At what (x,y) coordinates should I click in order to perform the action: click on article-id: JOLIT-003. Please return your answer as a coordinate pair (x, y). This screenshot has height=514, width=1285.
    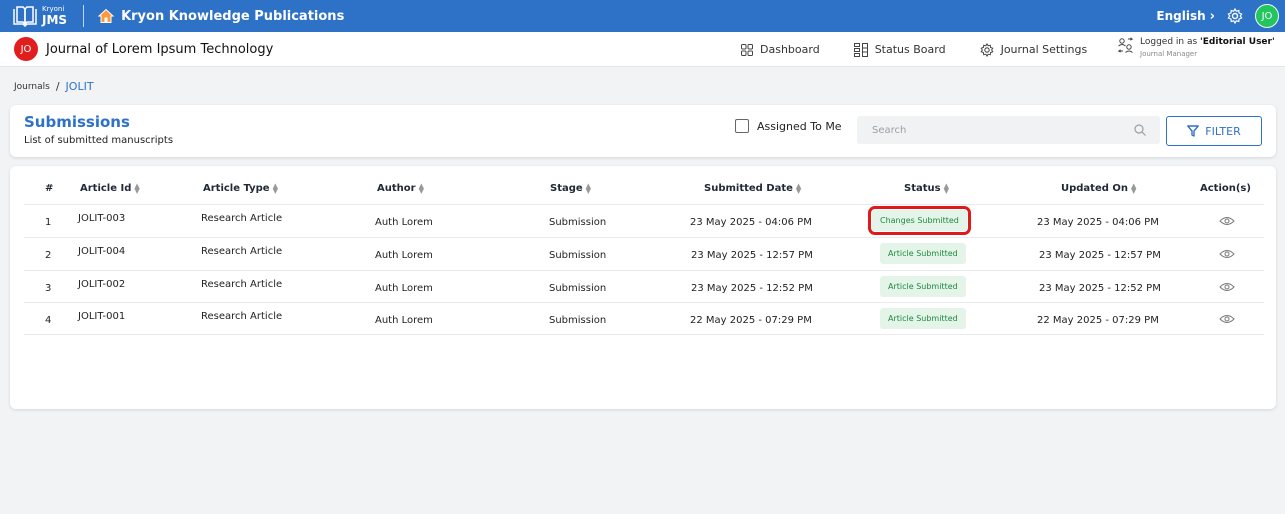
    Looking at the image, I should click on (102, 218).